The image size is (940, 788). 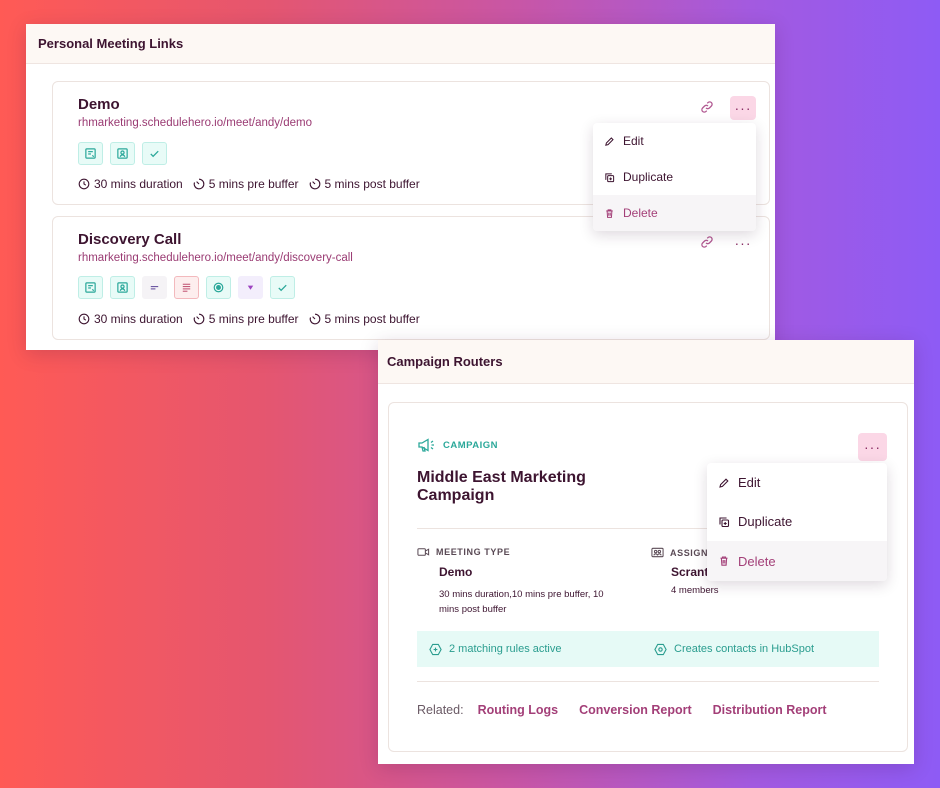 I want to click on conversion-report-link: Conversion Report, so click(x=635, y=710).